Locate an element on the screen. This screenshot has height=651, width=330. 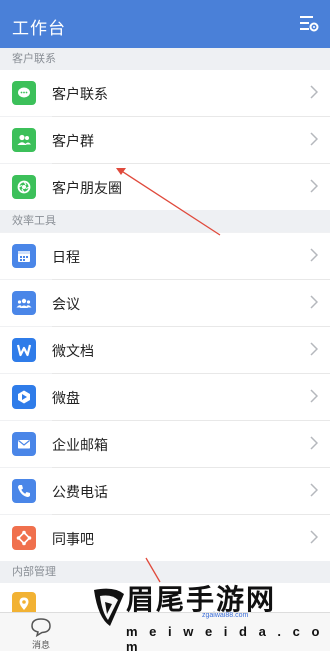
tab-messages: 消息 is located at coordinates (41, 634).